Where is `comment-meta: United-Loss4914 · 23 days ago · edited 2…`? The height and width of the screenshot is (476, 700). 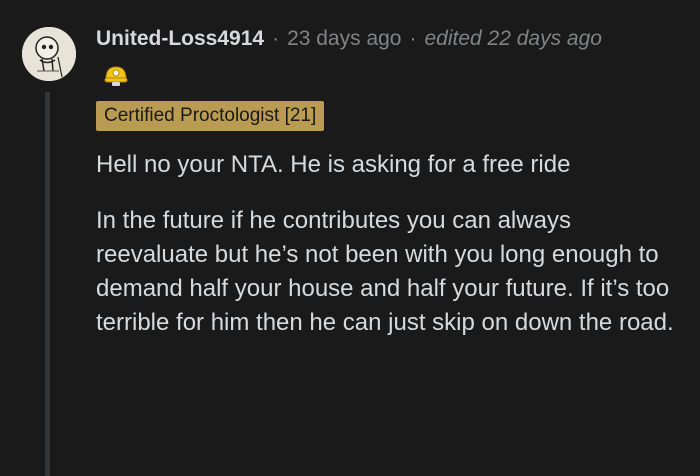 comment-meta: United-Loss4914 · 23 days ago · edited 2… is located at coordinates (349, 39).